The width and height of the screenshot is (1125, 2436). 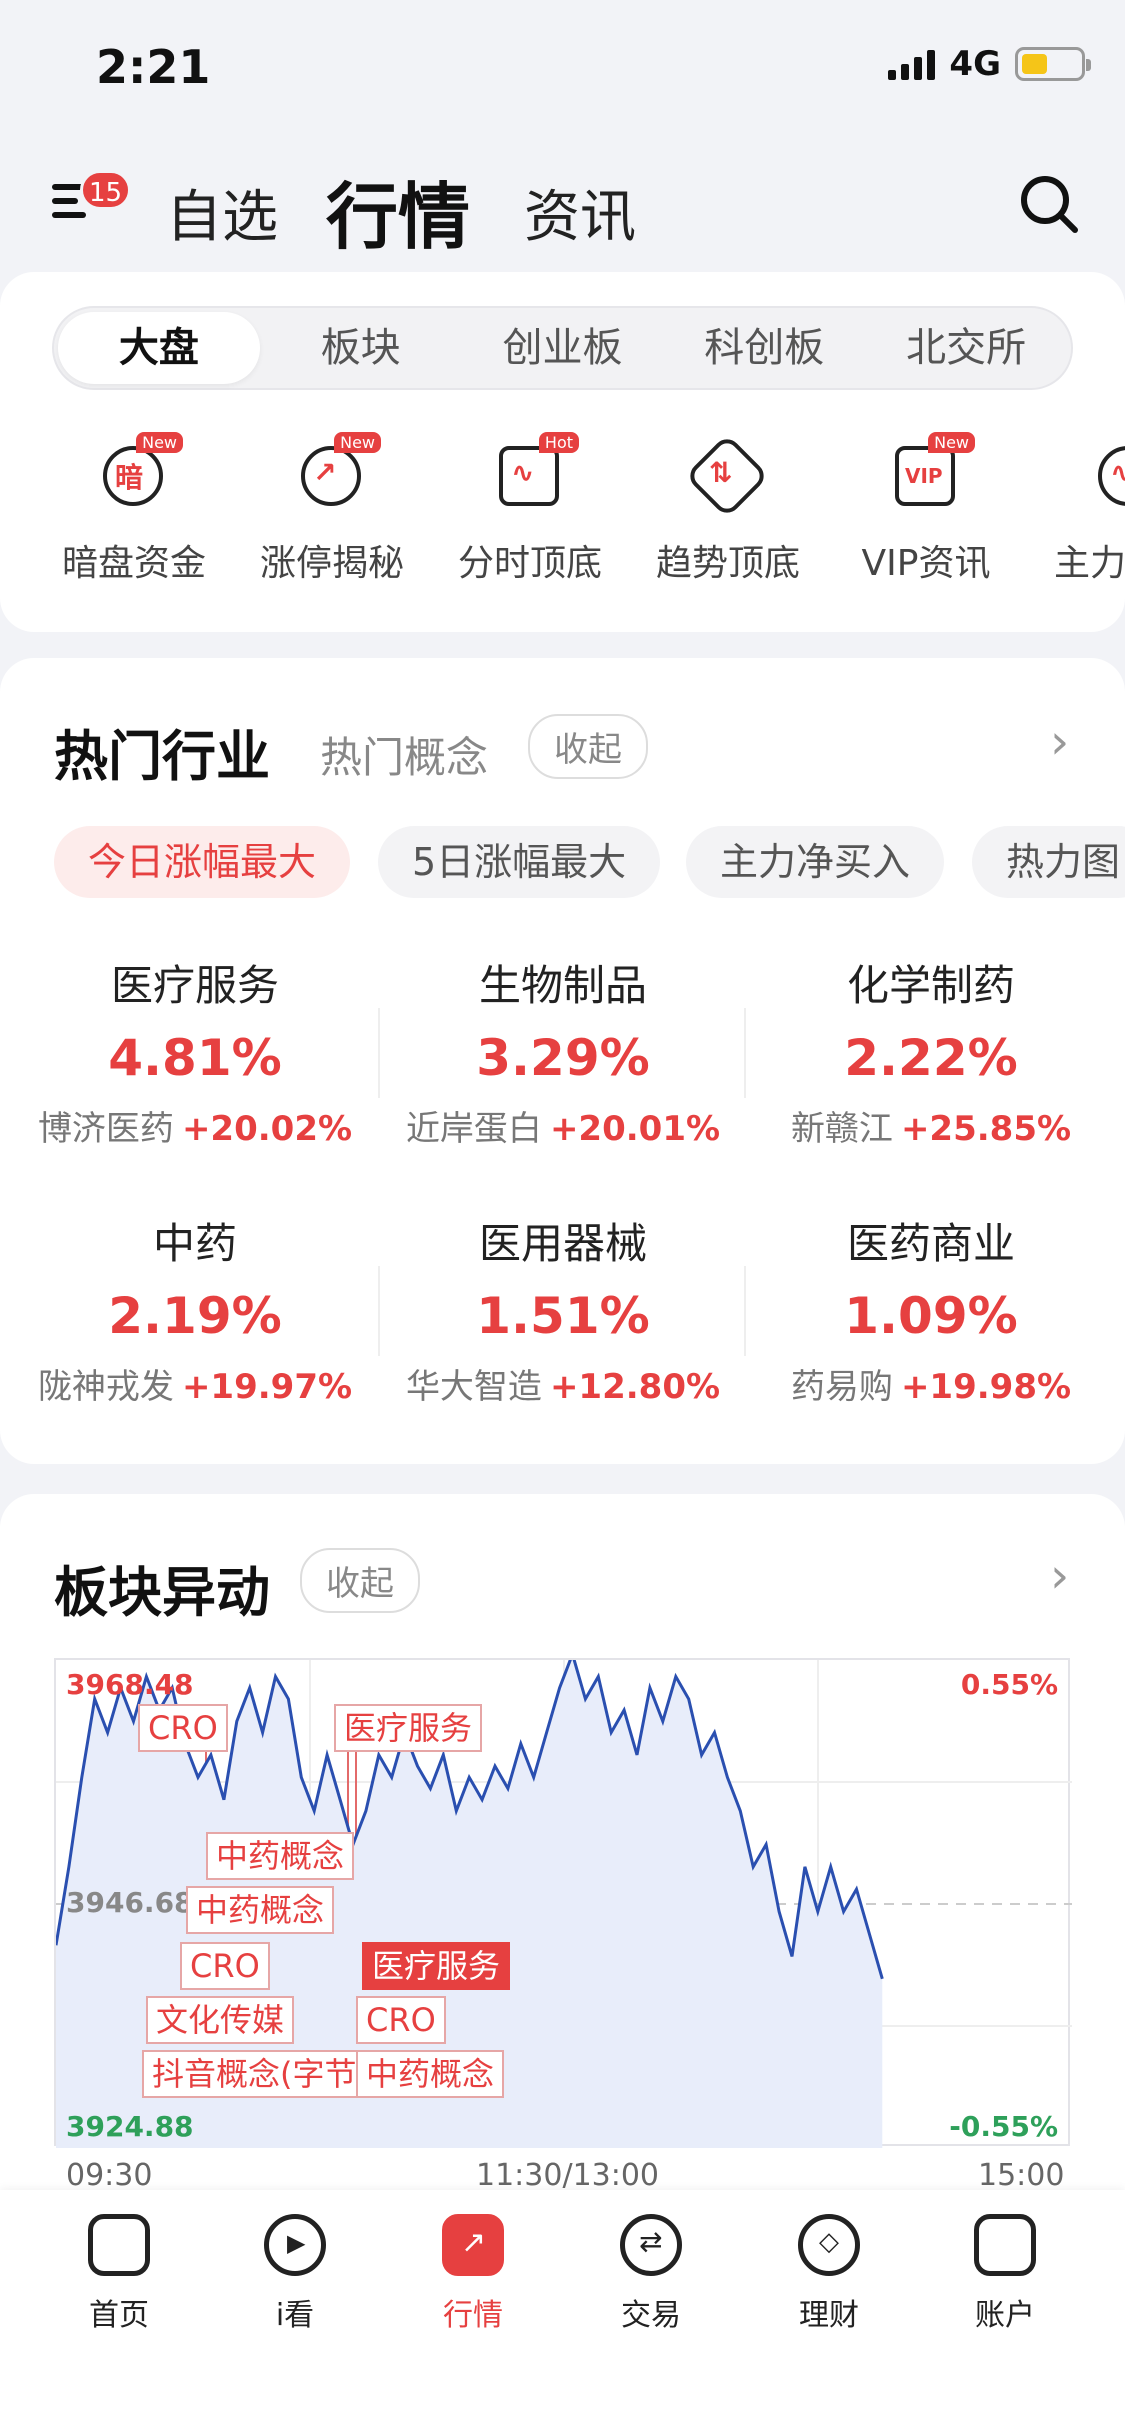 What do you see at coordinates (332, 509) in the screenshot?
I see `quick-limit-up: ↗ New 涨停揭秘` at bounding box center [332, 509].